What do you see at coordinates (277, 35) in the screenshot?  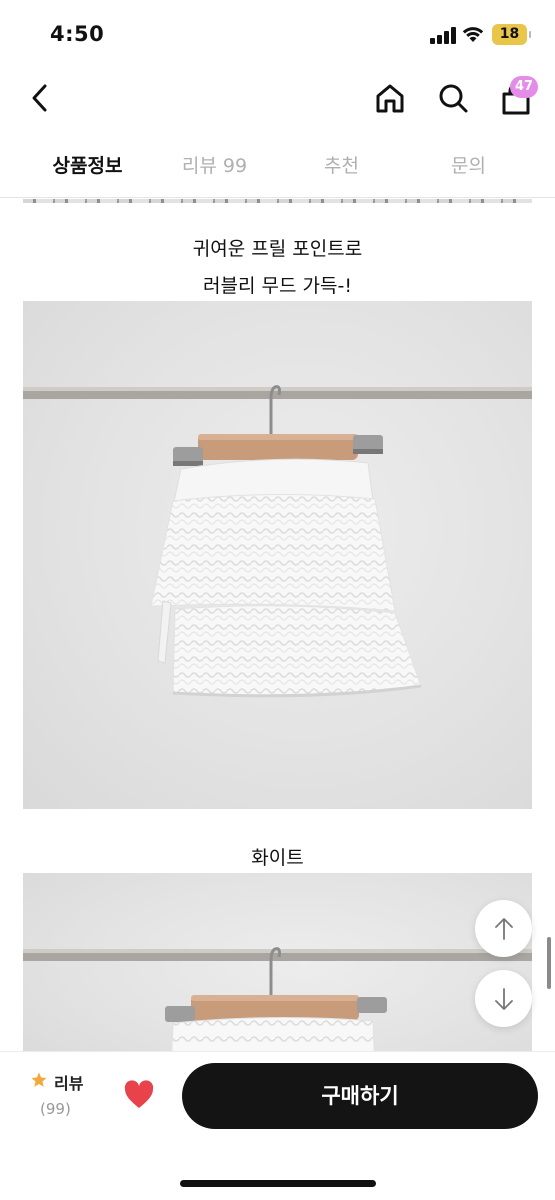 I see `status-bar: 4:50 18` at bounding box center [277, 35].